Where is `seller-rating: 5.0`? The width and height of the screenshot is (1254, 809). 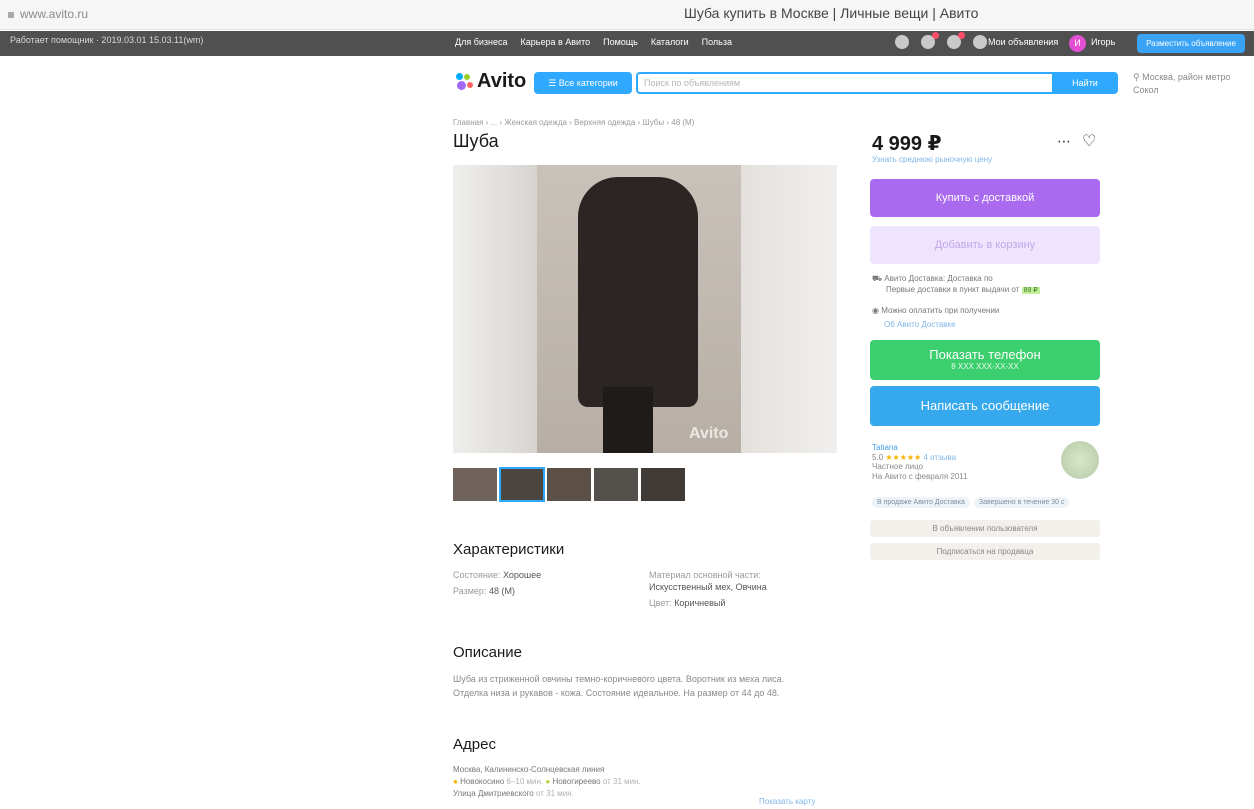
seller-rating: 5.0 is located at coordinates (878, 457).